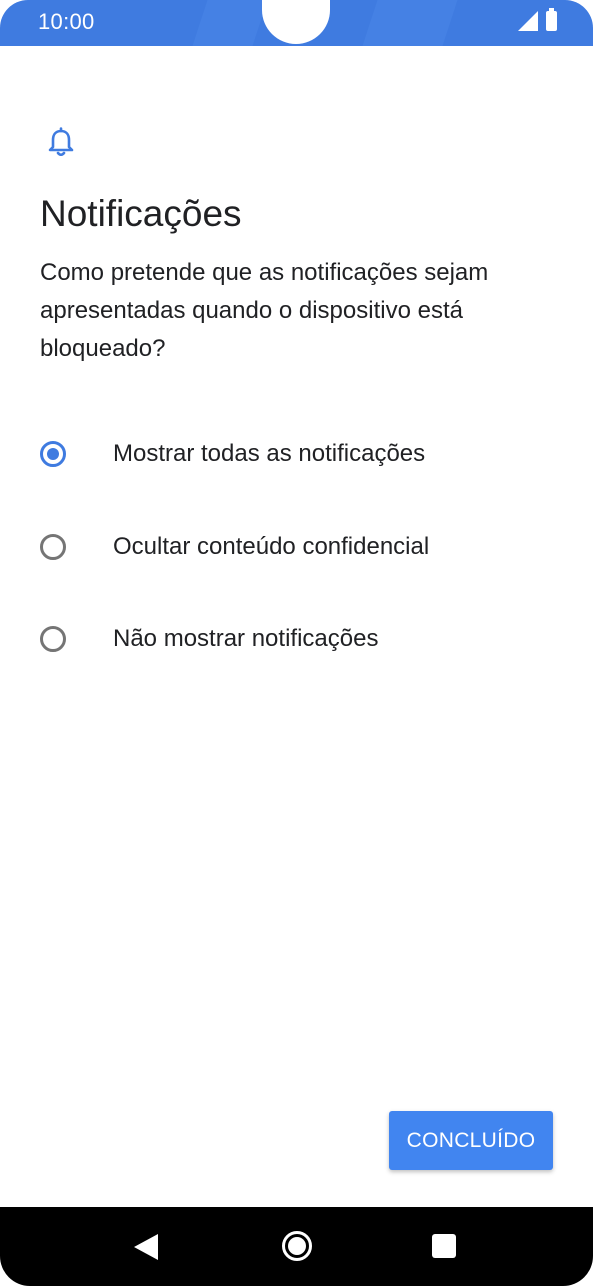 This screenshot has width=593, height=1286. I want to click on option-show-none: Não mostrar notificações, so click(296, 639).